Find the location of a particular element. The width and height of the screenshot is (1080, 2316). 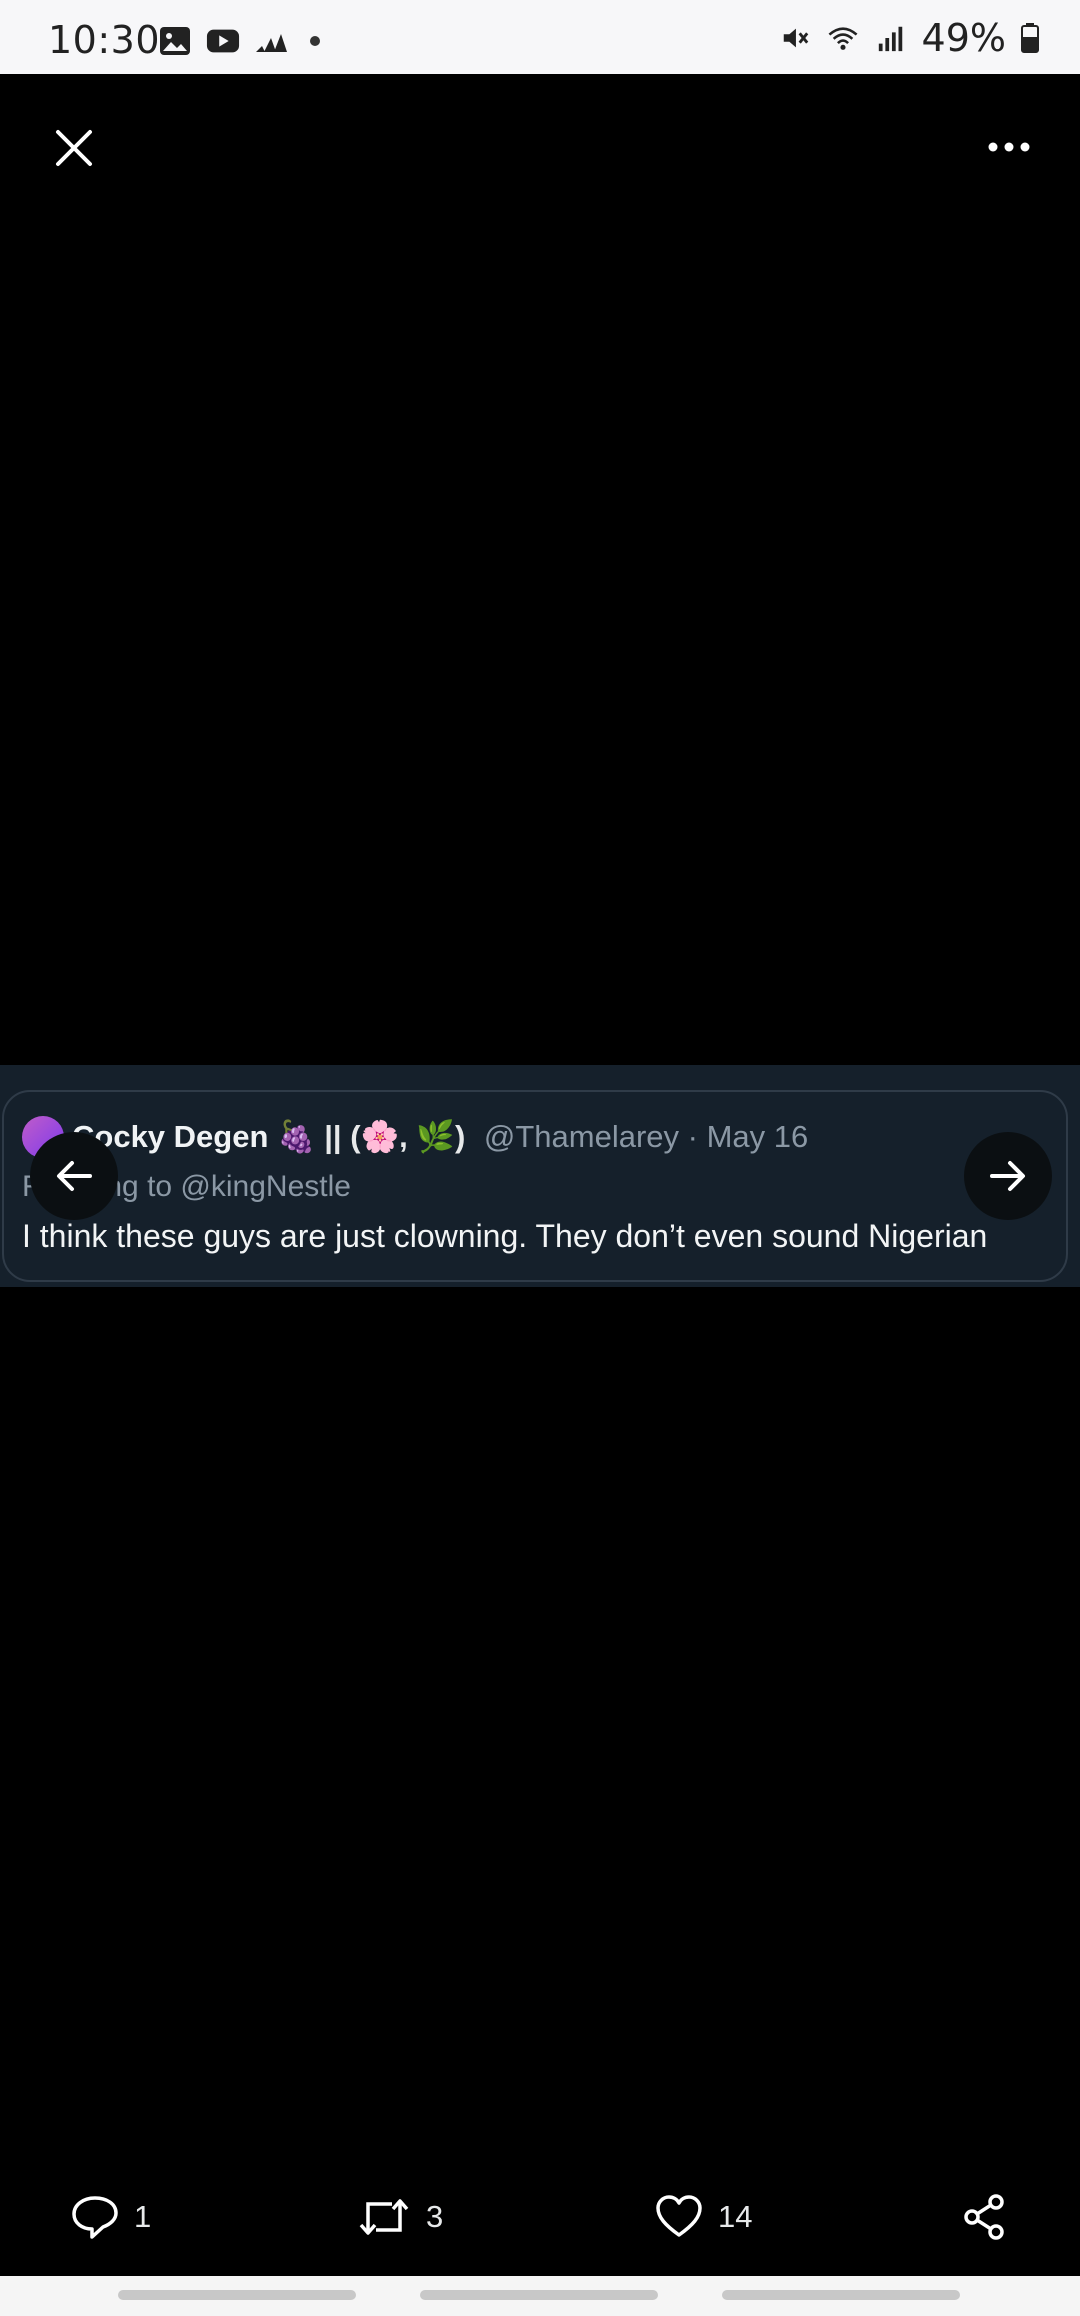

share-button is located at coordinates (985, 2217).